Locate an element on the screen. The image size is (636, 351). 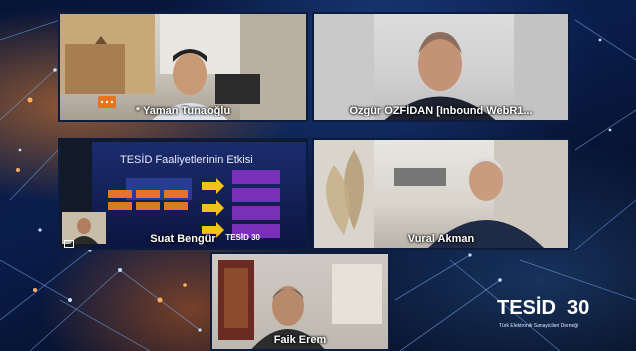
video-tile-faik: Faik Erem is located at coordinates (300, 301).